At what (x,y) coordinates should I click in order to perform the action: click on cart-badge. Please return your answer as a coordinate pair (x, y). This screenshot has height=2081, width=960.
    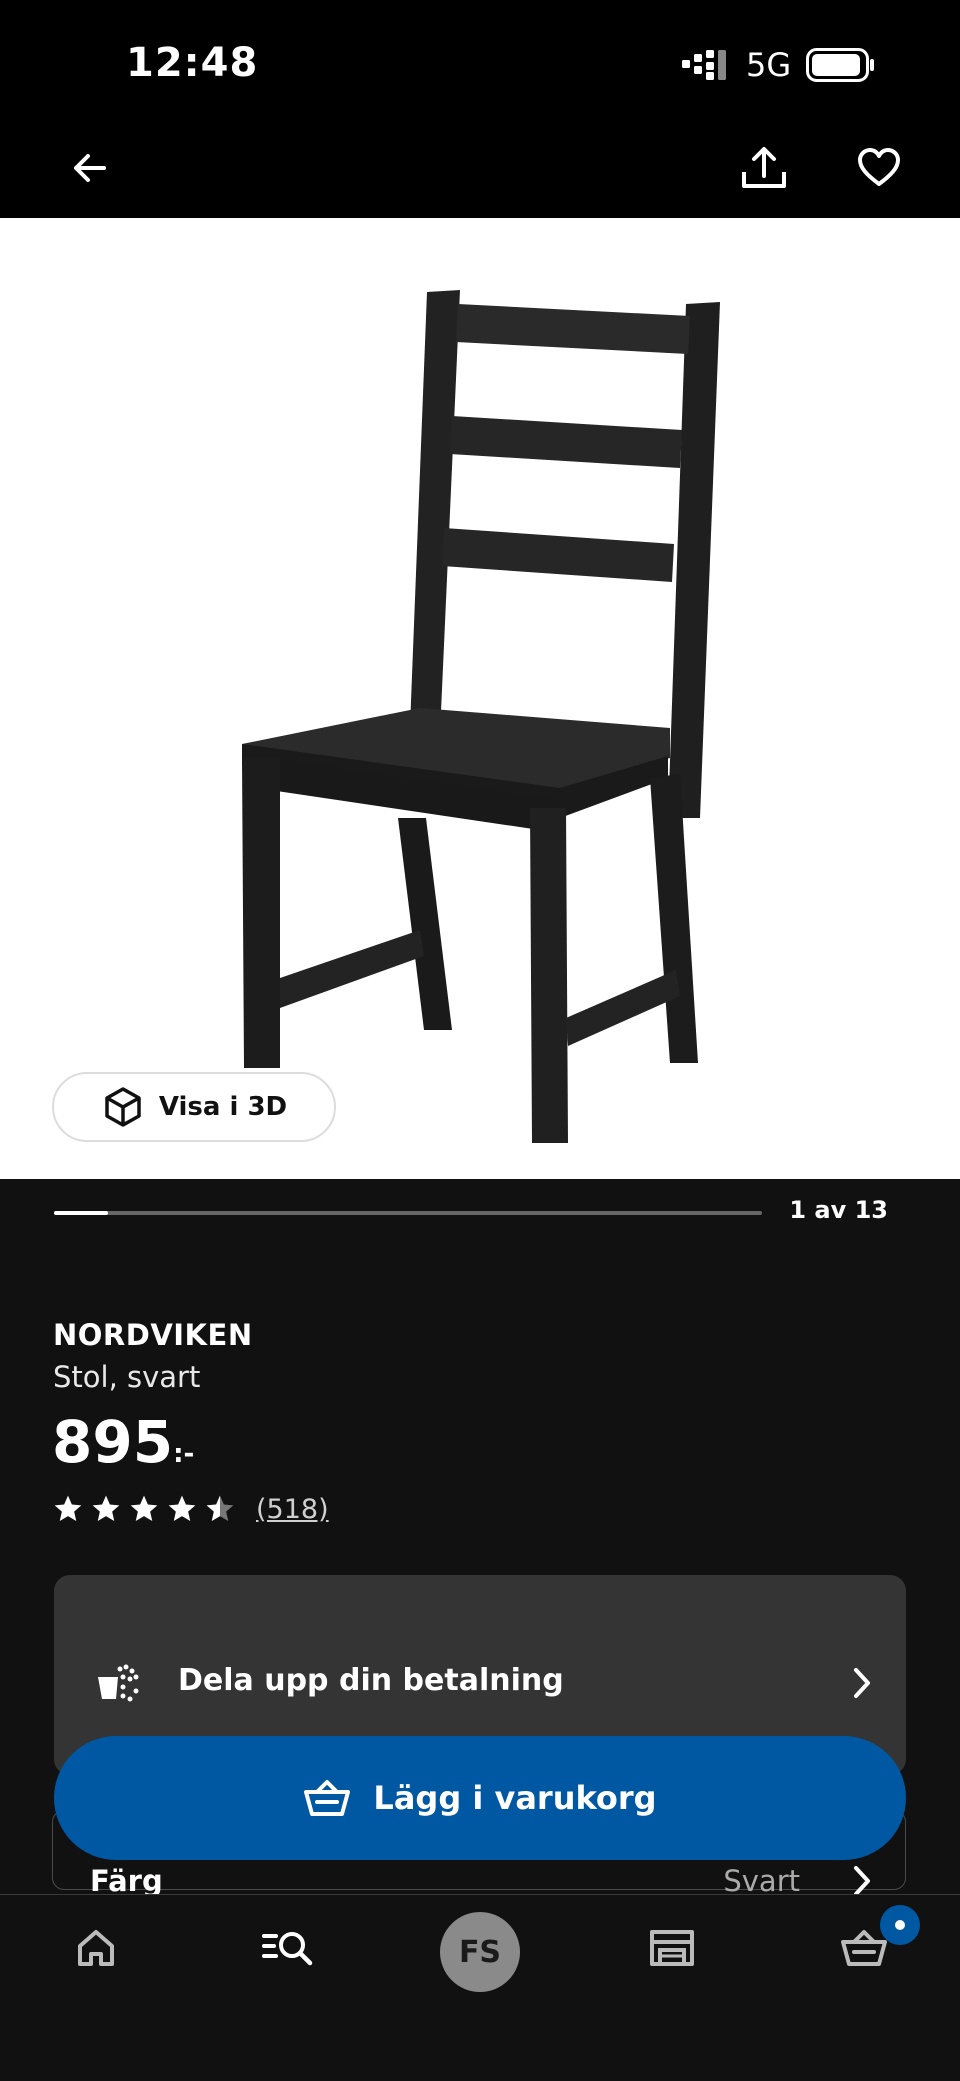
    Looking at the image, I should click on (900, 1925).